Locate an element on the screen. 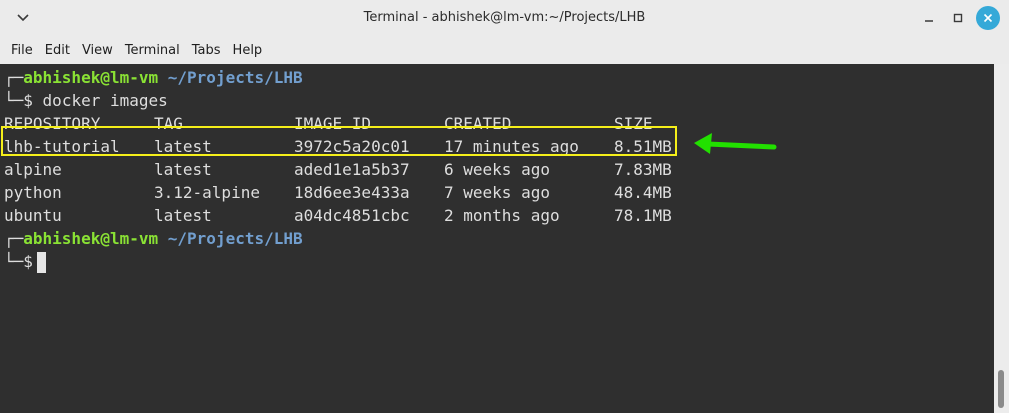 This screenshot has width=1009, height=413. menu-help: Help is located at coordinates (248, 50).